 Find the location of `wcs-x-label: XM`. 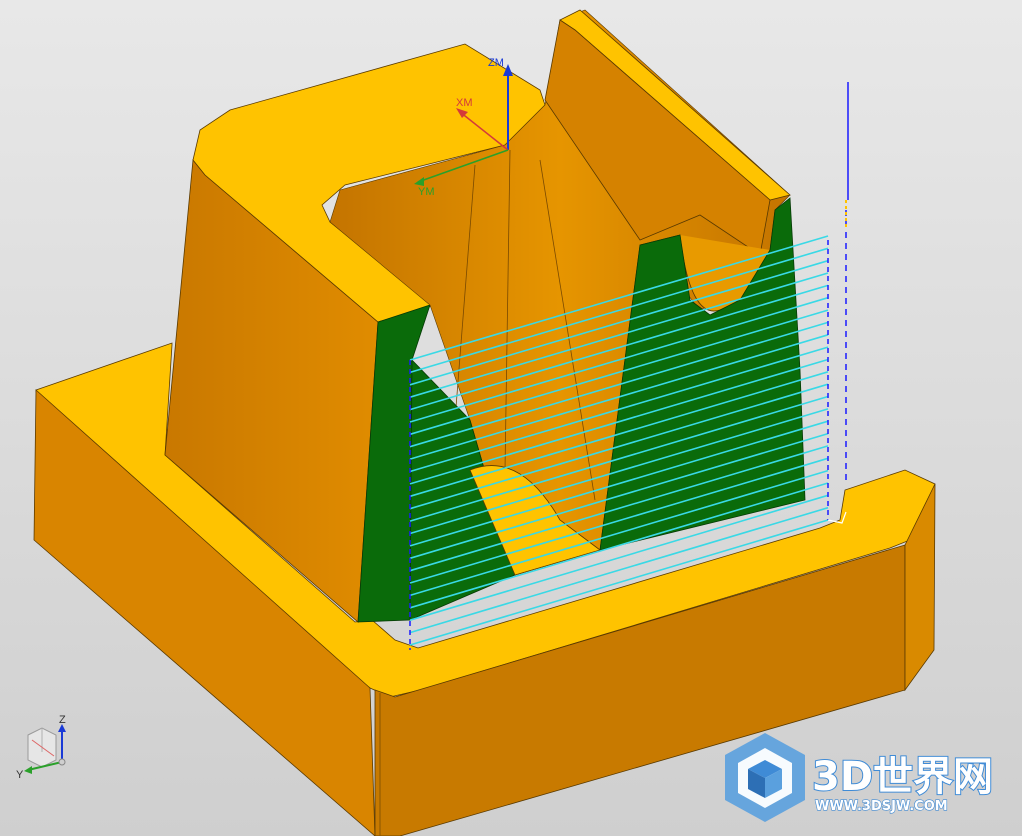

wcs-x-label: XM is located at coordinates (464, 103).